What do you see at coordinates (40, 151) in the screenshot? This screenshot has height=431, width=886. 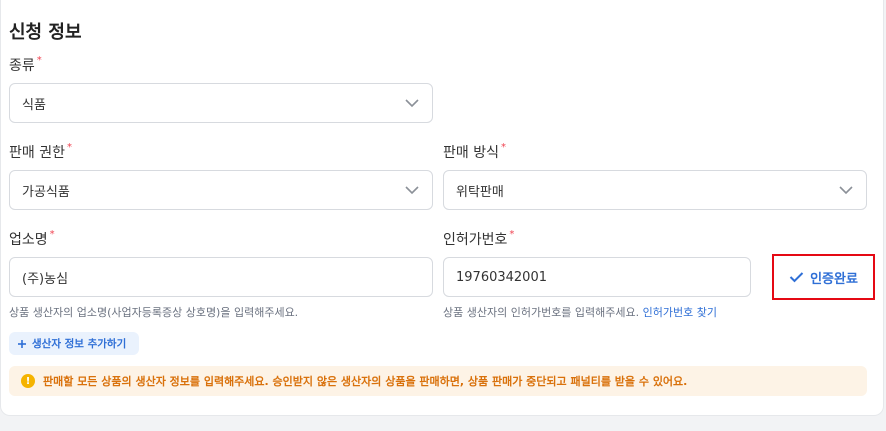 I see `sales-permission-label: 판매 권한 *` at bounding box center [40, 151].